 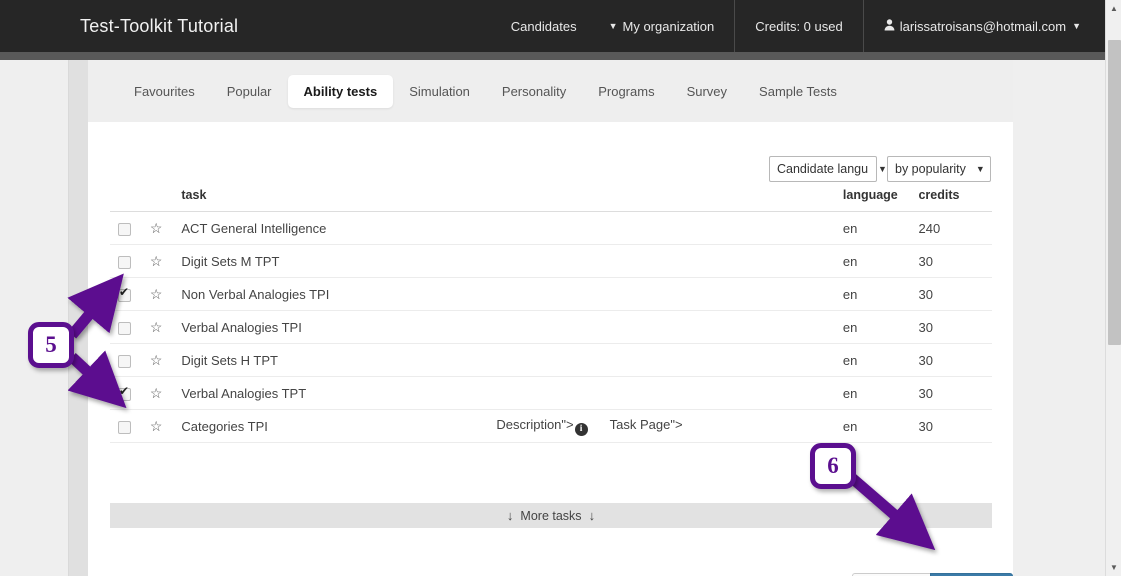 I want to click on annotation-badge-6: 6, so click(x=833, y=466).